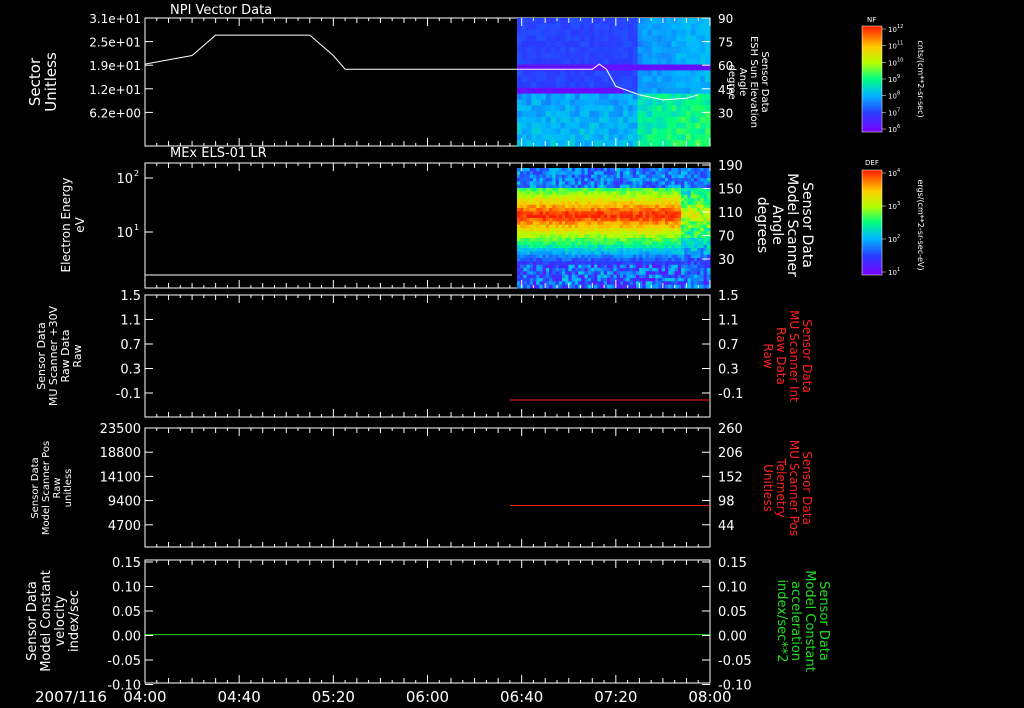 The height and width of the screenshot is (708, 1024). I want to click on y-tick-label-3: 98, so click(726, 502).